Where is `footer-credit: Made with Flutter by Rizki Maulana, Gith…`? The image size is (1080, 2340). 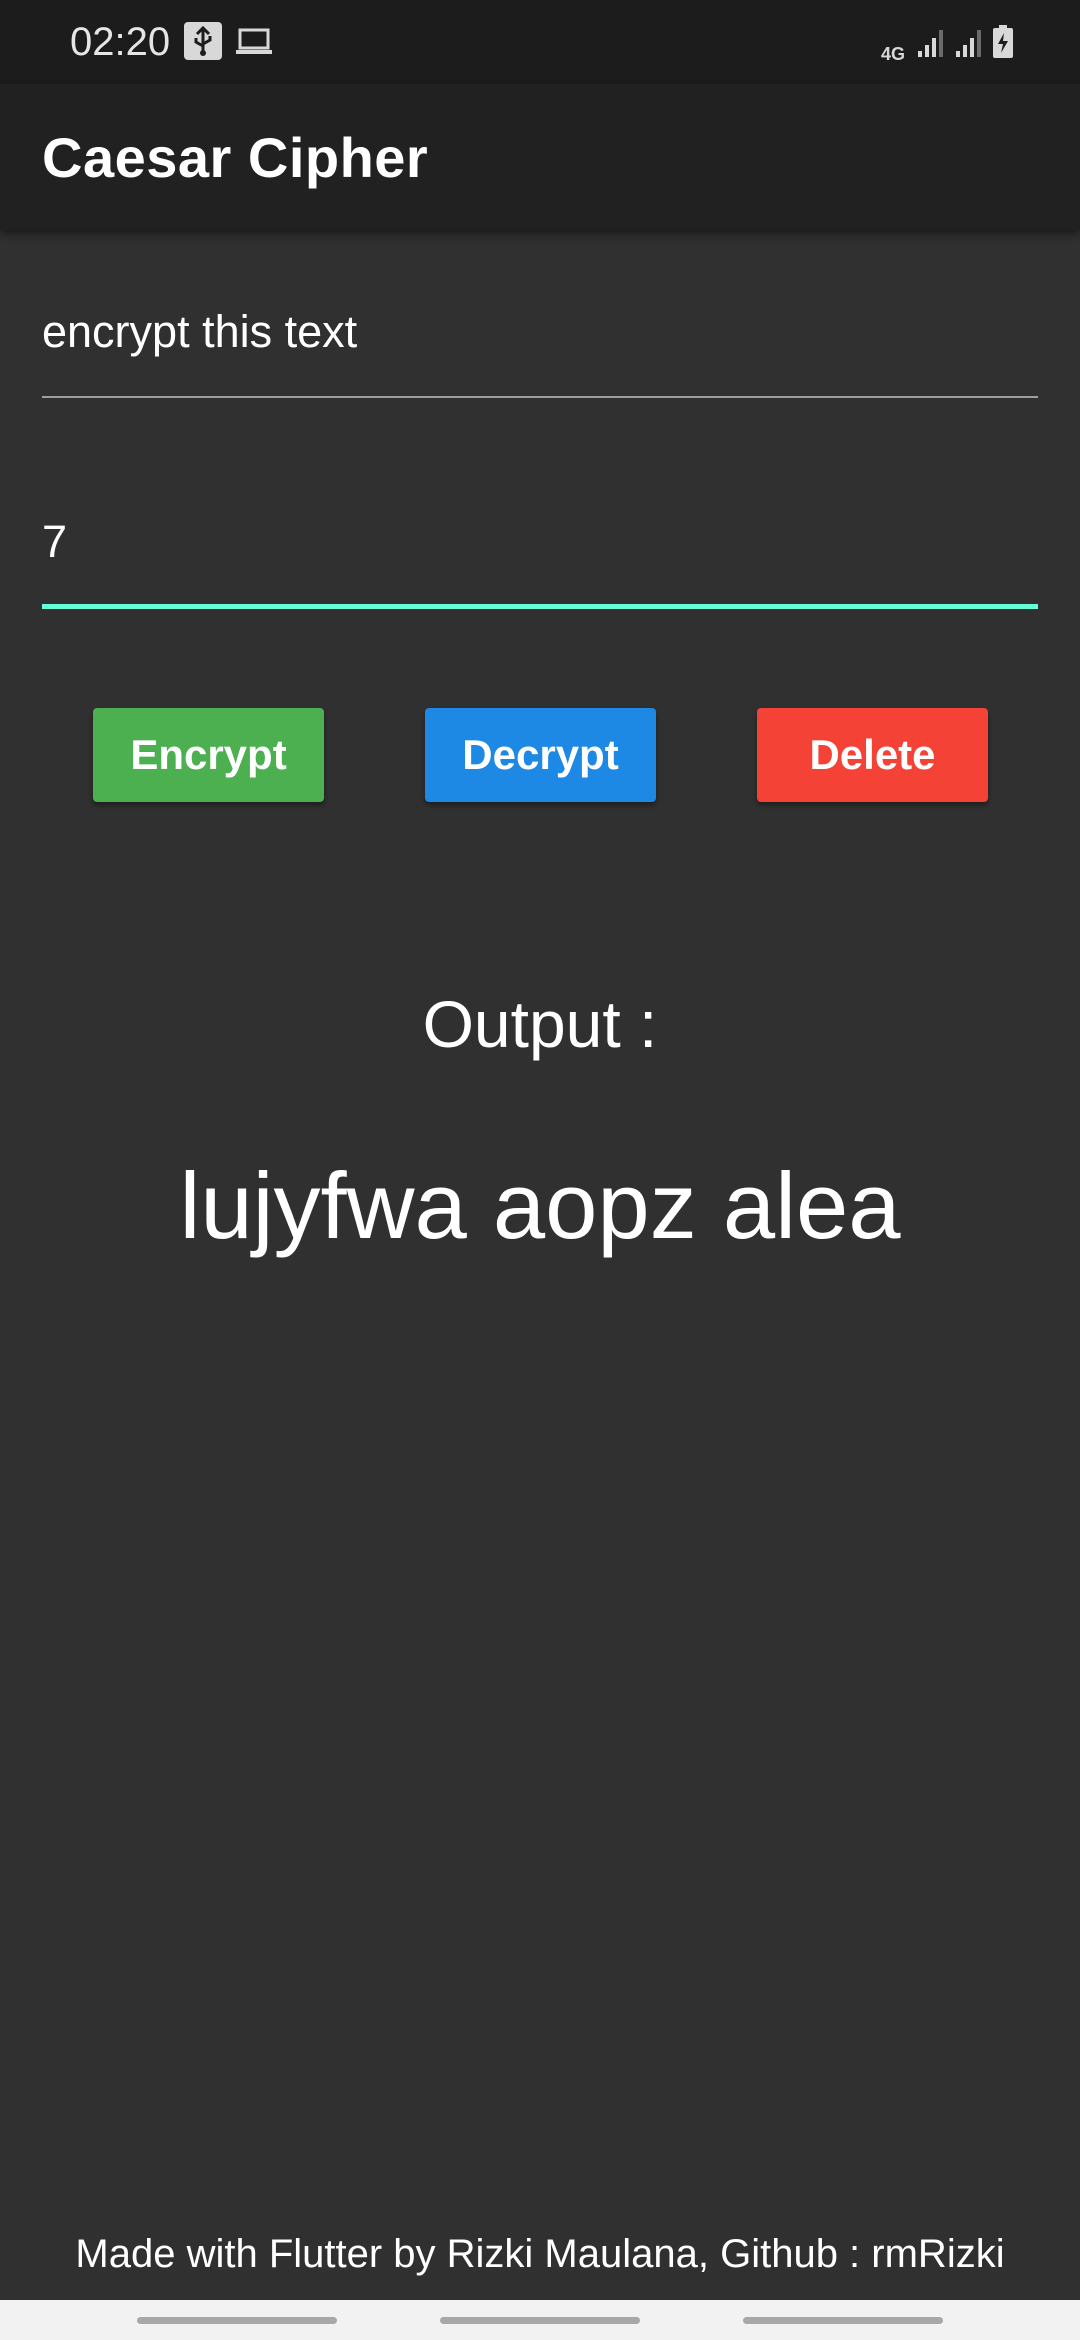
footer-credit: Made with Flutter by Rizki Maulana, Gith… is located at coordinates (540, 2254).